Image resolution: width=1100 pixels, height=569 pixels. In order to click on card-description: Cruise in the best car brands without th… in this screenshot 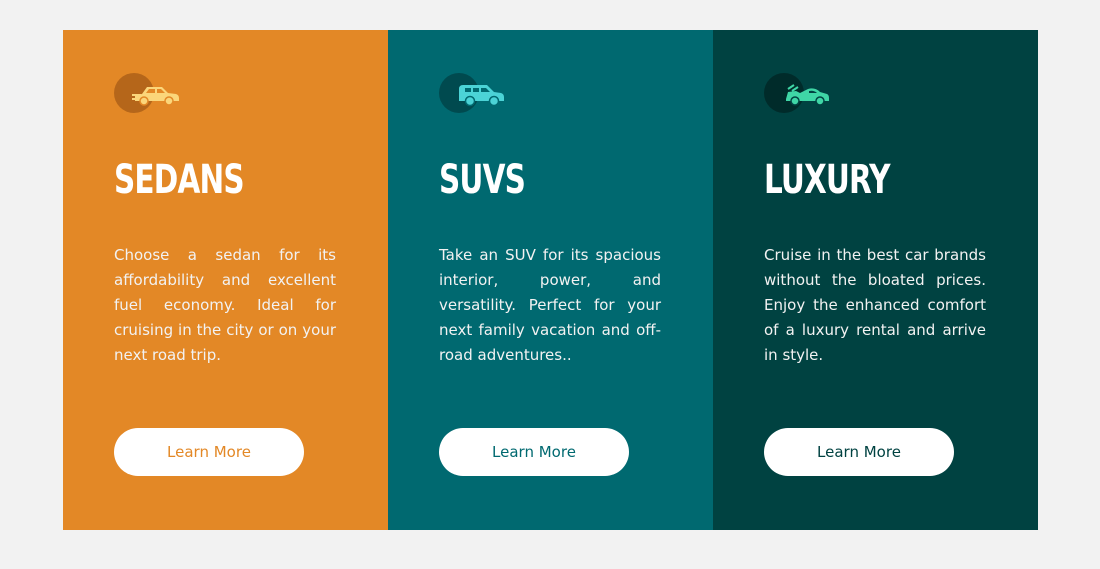, I will do `click(875, 305)`.